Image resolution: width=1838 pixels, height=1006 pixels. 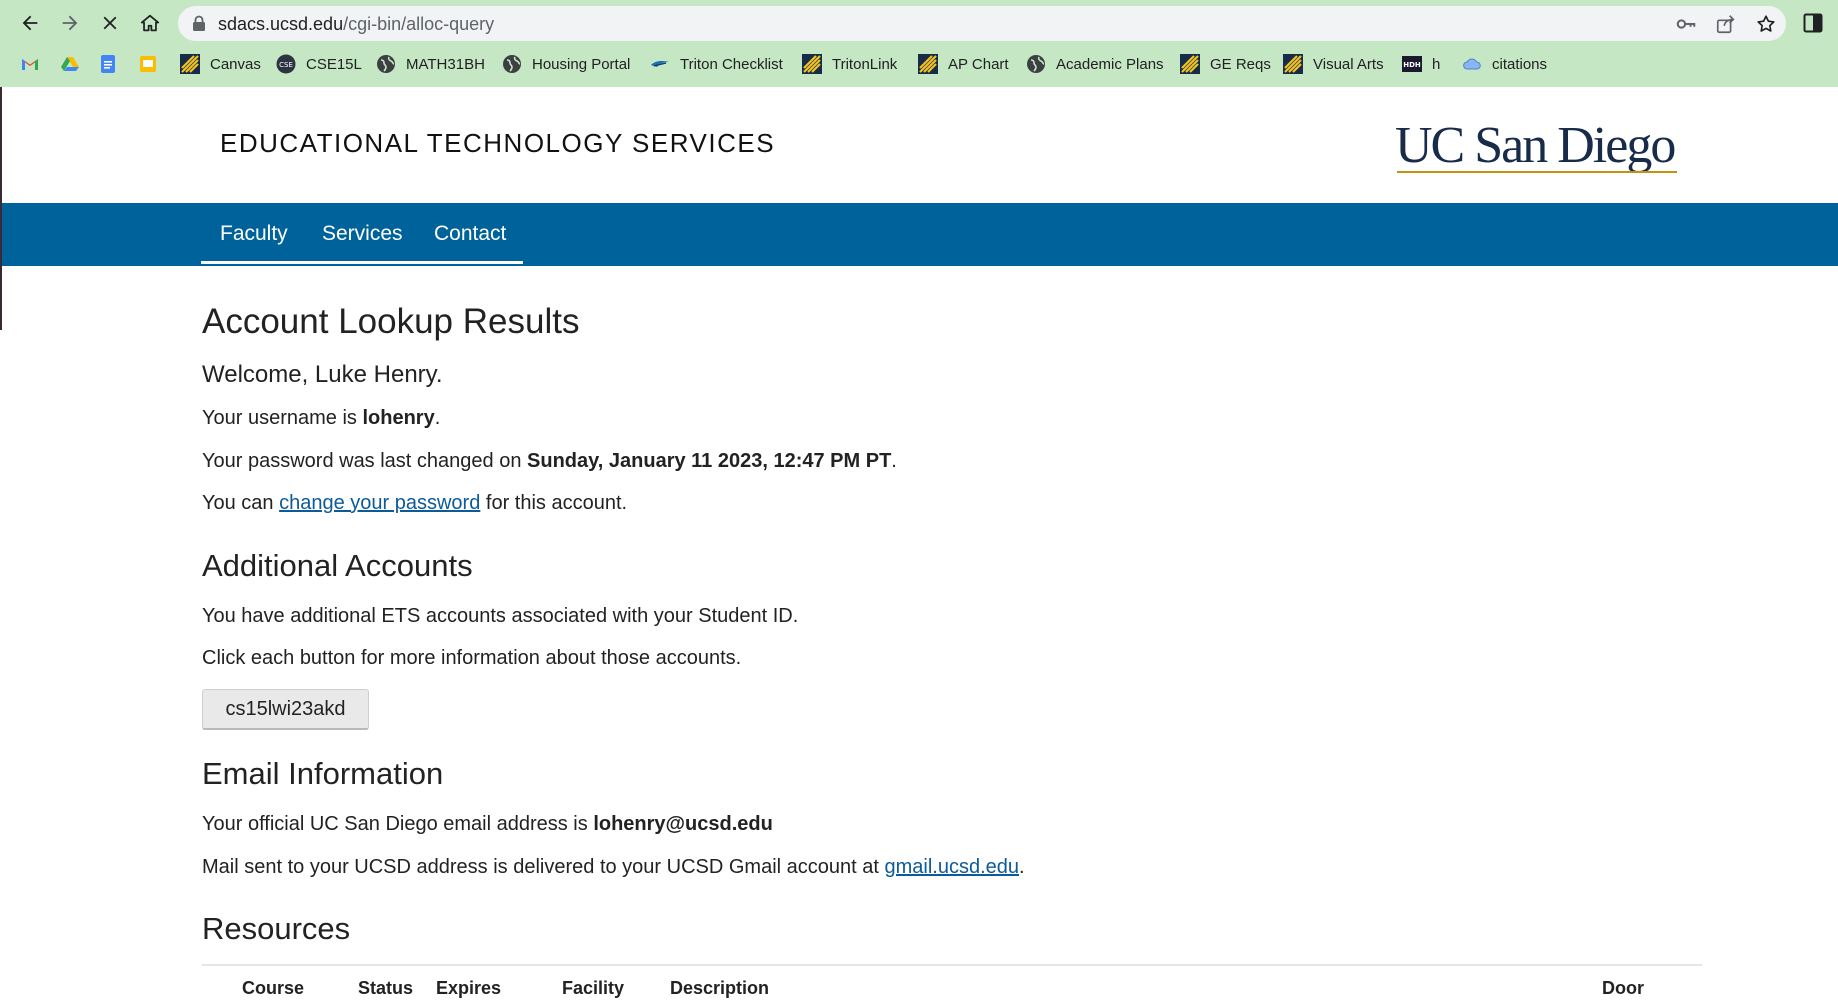 What do you see at coordinates (445, 64) in the screenshot?
I see `bookmark-label: MATH31BH` at bounding box center [445, 64].